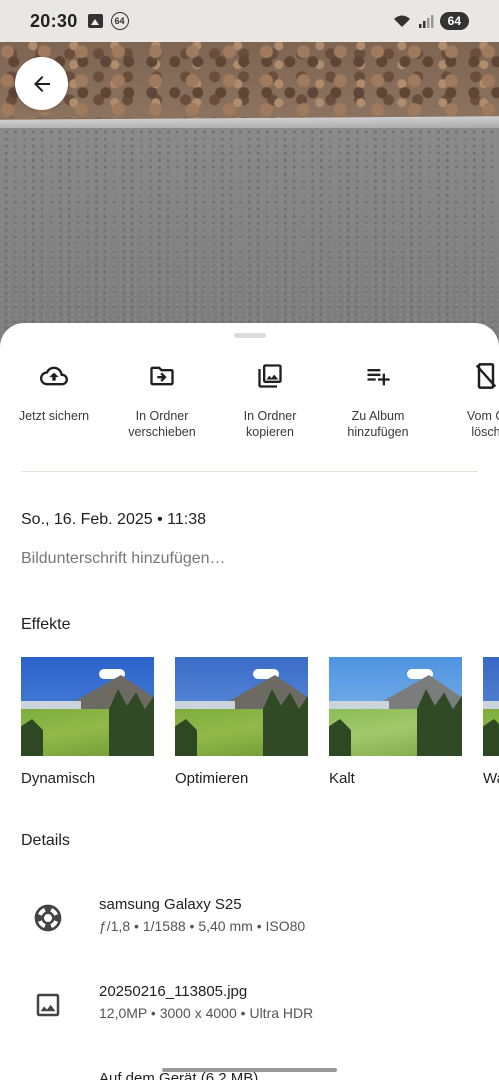 The width and height of the screenshot is (499, 1080). I want to click on hdr-badge: Ultra HDR, so click(281, 1013).